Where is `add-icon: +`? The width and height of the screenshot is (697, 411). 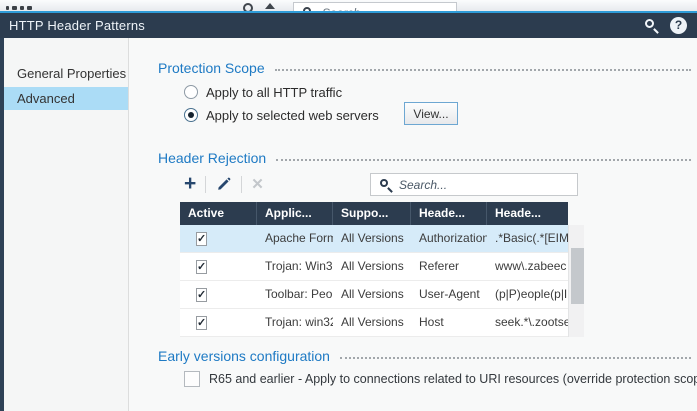 add-icon: + is located at coordinates (190, 184).